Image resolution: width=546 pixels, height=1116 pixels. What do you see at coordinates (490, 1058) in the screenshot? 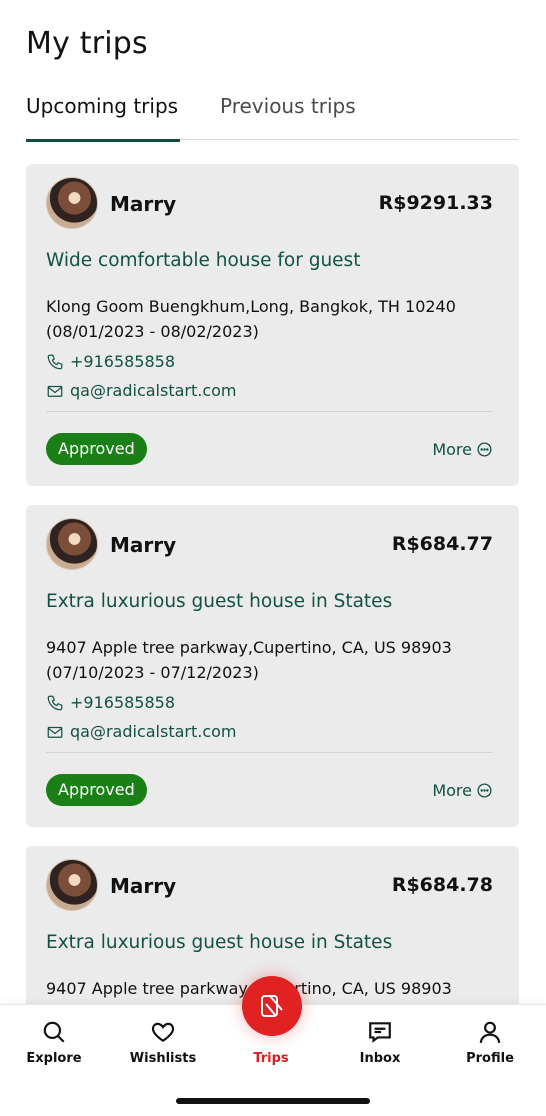
I see `nav-label: Profile` at bounding box center [490, 1058].